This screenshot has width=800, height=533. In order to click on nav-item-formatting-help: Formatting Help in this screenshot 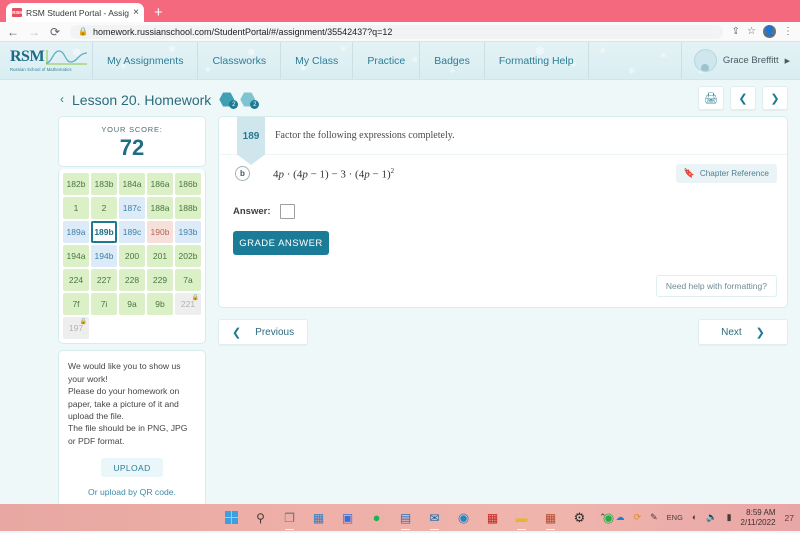, I will do `click(535, 60)`.